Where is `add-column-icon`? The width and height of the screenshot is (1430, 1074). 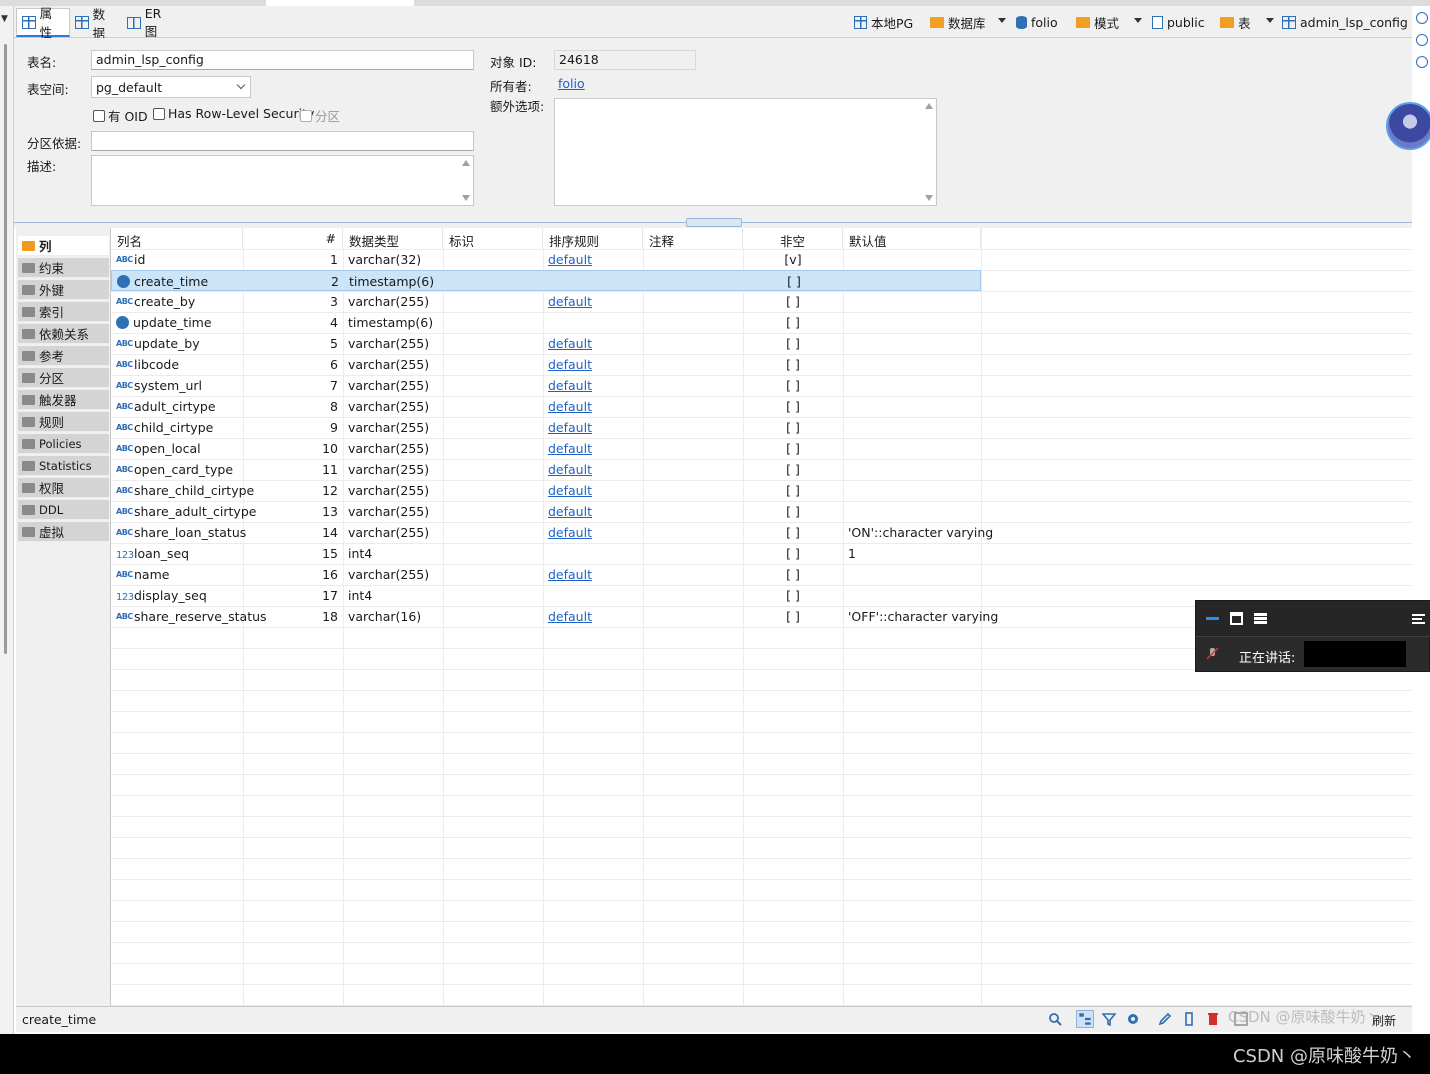
add-column-icon is located at coordinates (1189, 1019).